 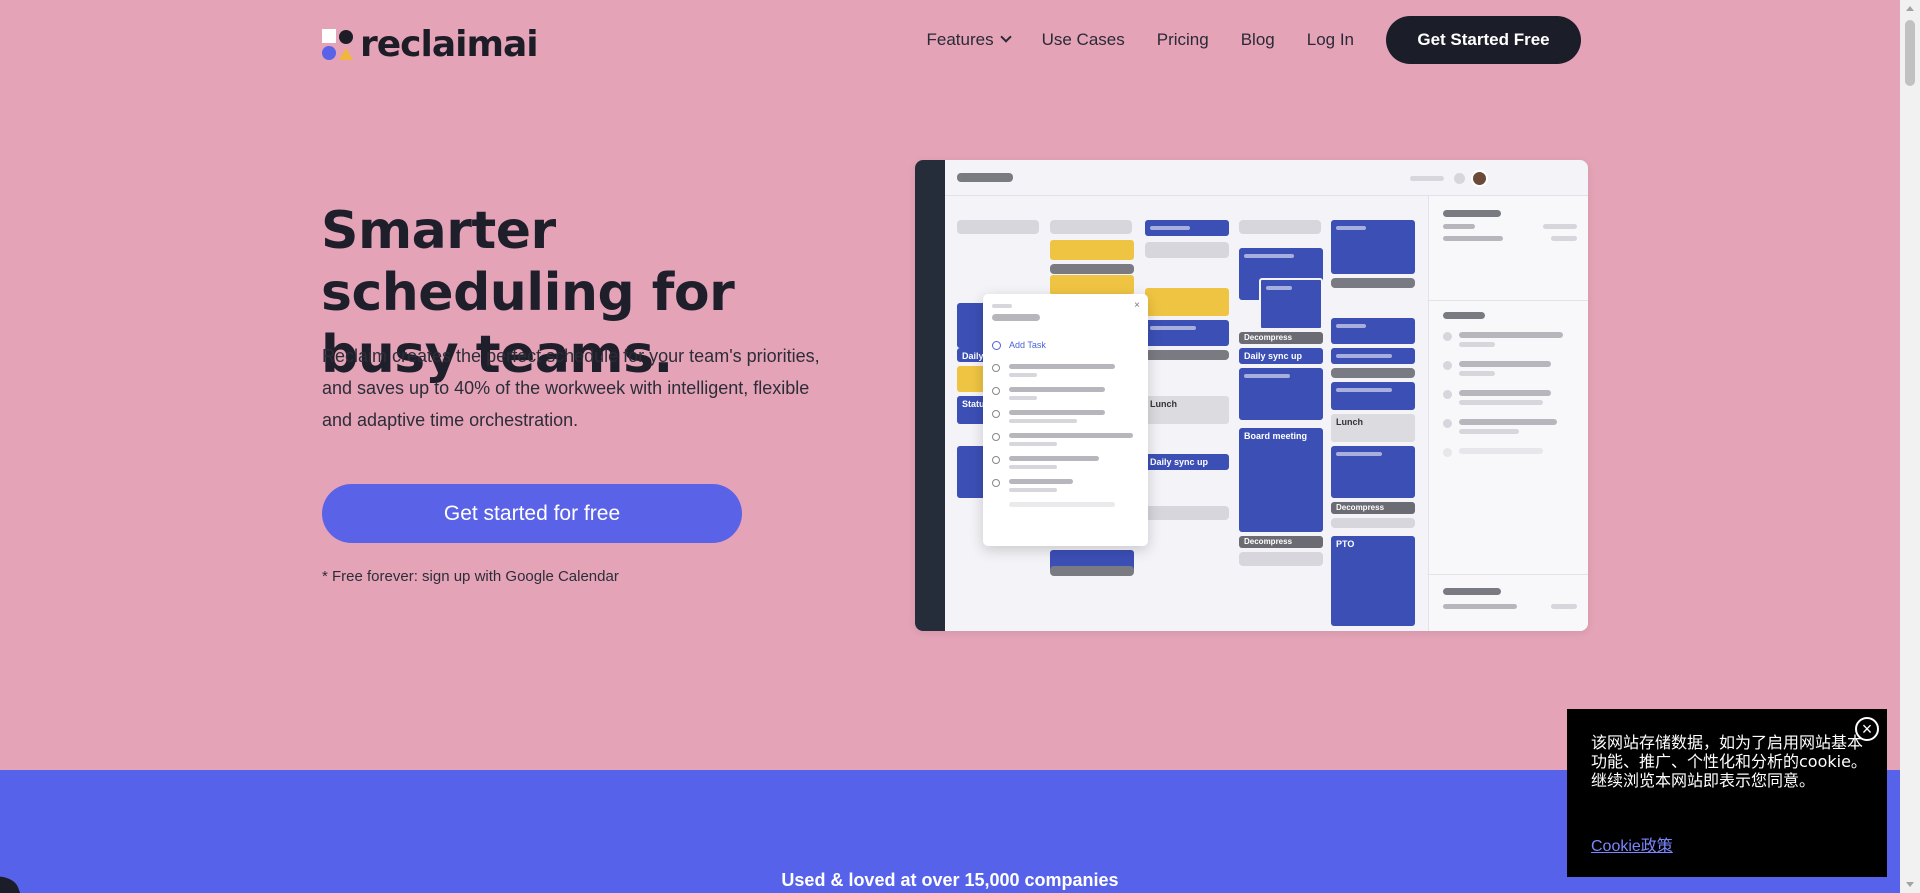 What do you see at coordinates (960, 39) in the screenshot?
I see `nav-features-label: Features` at bounding box center [960, 39].